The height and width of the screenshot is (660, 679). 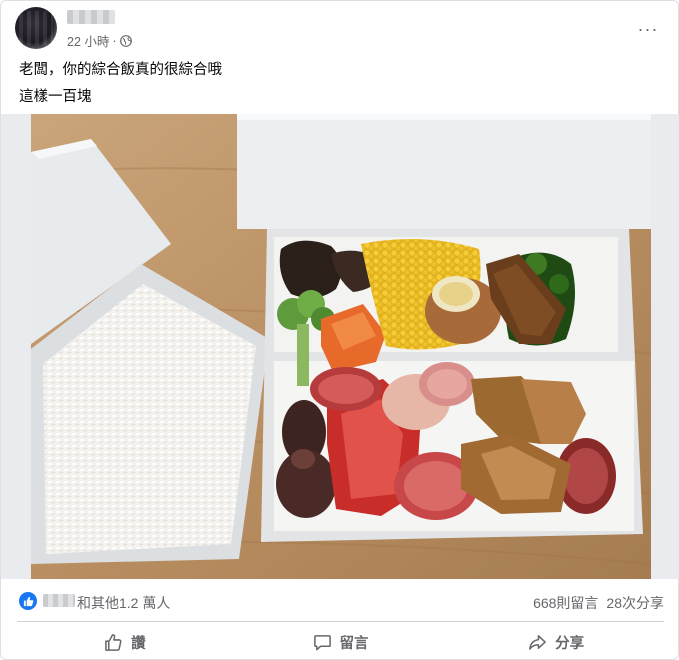 What do you see at coordinates (635, 603) in the screenshot?
I see `share-count: 28次分享` at bounding box center [635, 603].